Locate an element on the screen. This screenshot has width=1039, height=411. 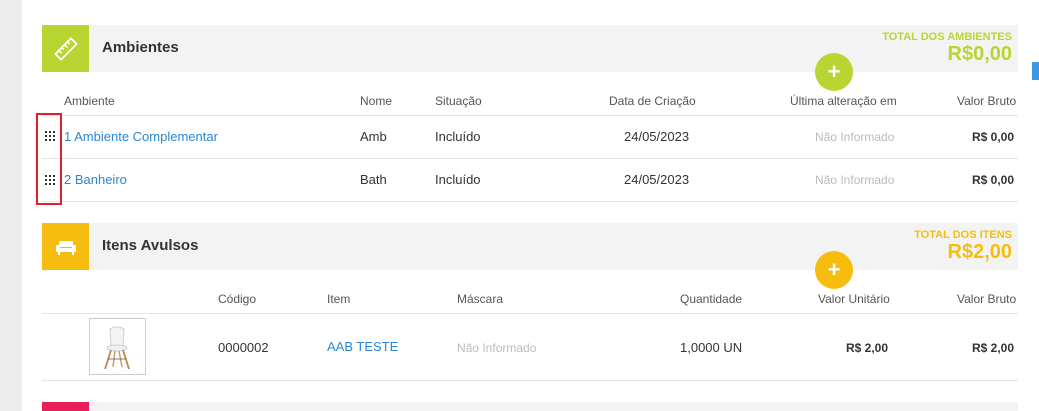
col-mascara: Máscara is located at coordinates (480, 299).